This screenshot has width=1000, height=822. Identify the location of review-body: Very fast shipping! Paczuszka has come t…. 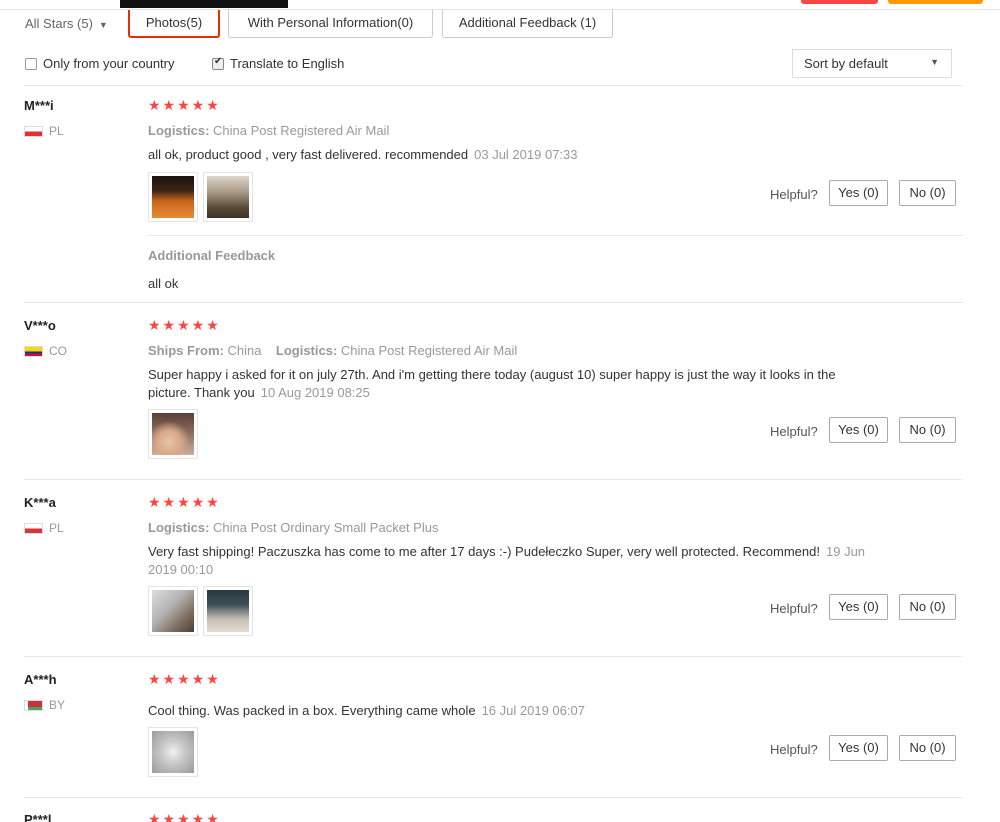
(484, 551).